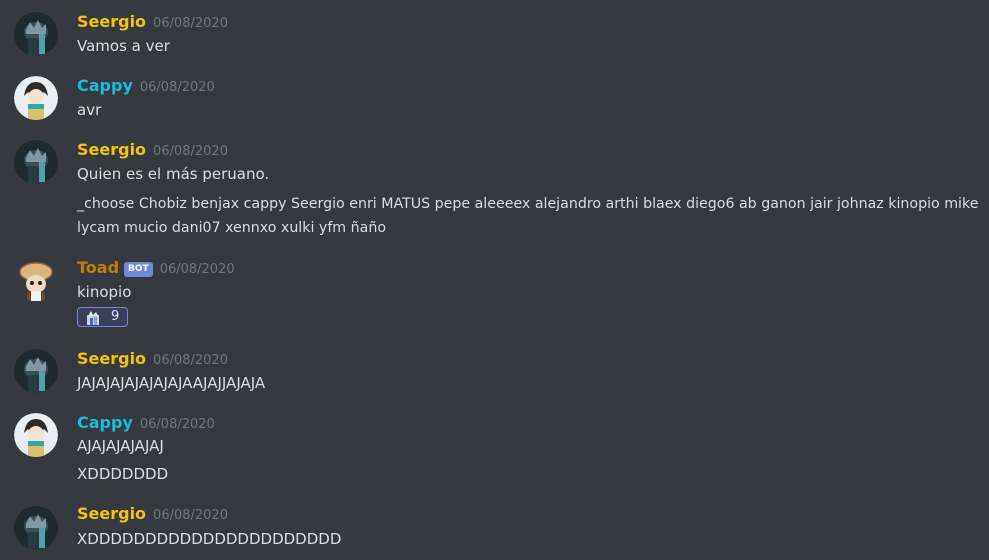  I want to click on reaction-count: 9, so click(115, 316).